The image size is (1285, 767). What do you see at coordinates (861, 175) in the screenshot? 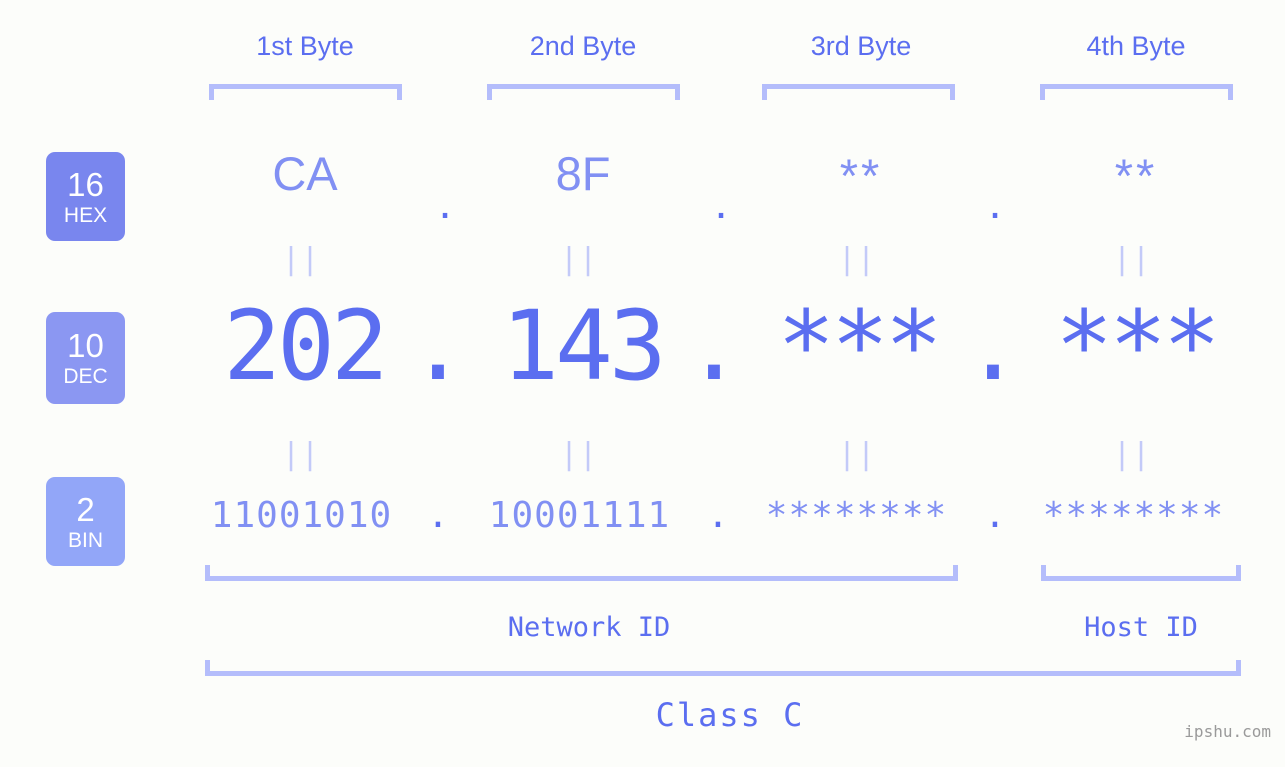
I see `hex-byte-3: **` at bounding box center [861, 175].